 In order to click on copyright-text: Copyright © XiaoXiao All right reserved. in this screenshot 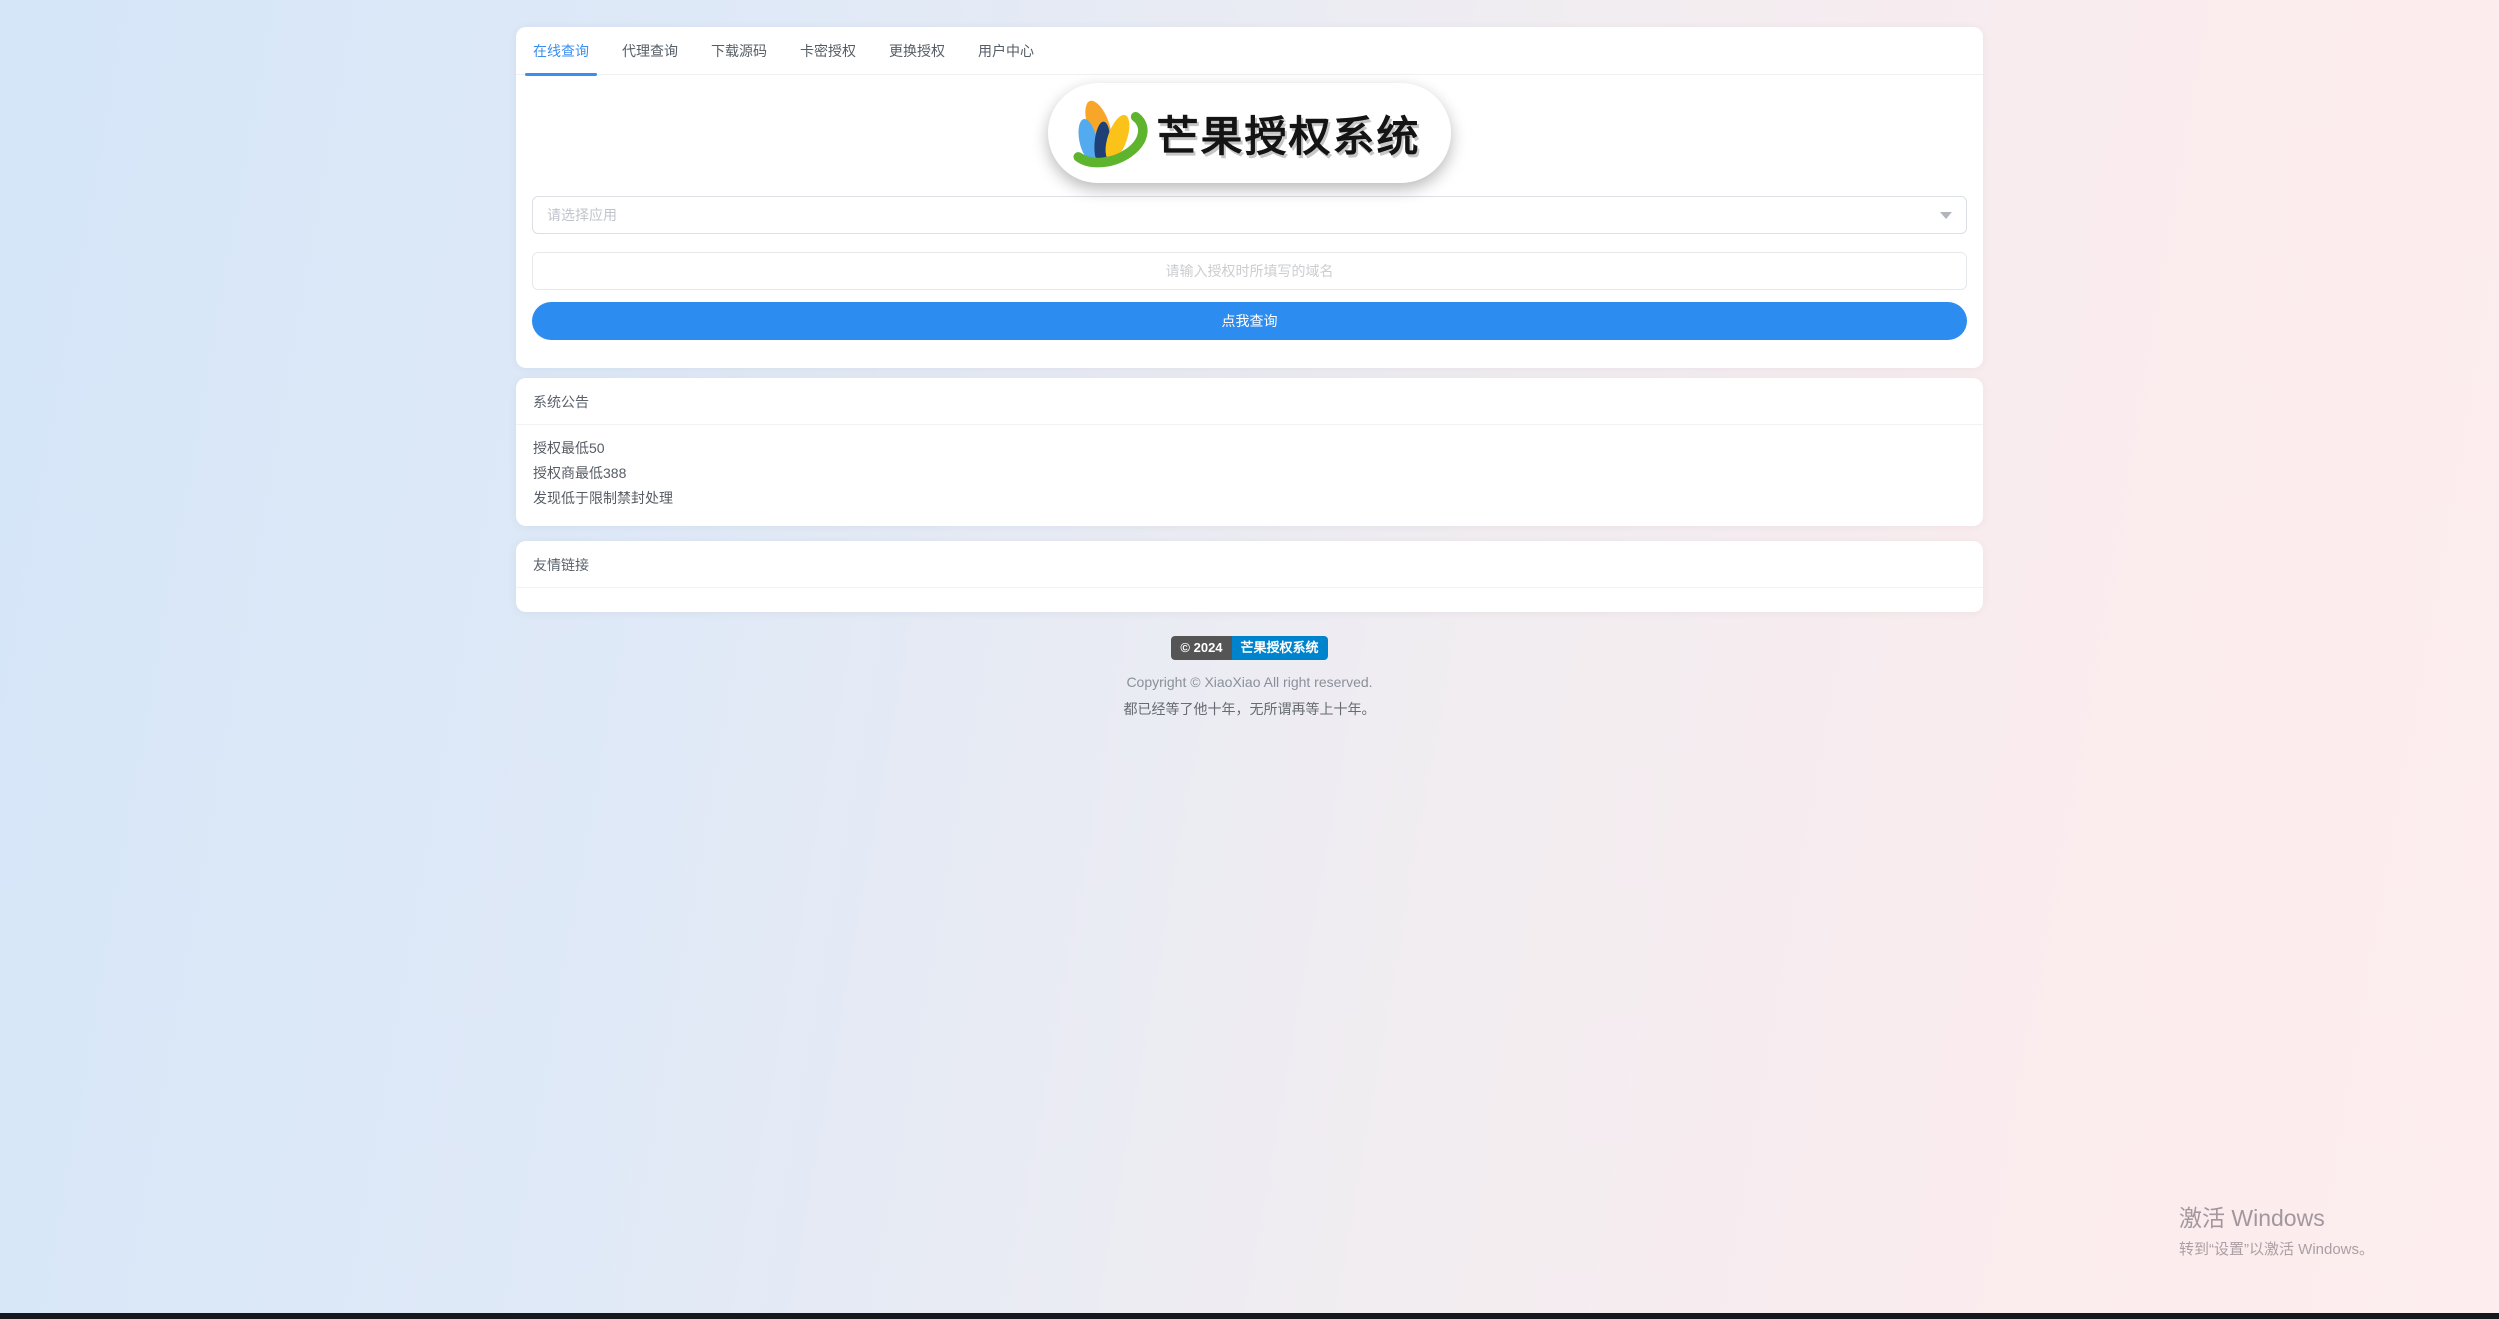, I will do `click(1249, 682)`.